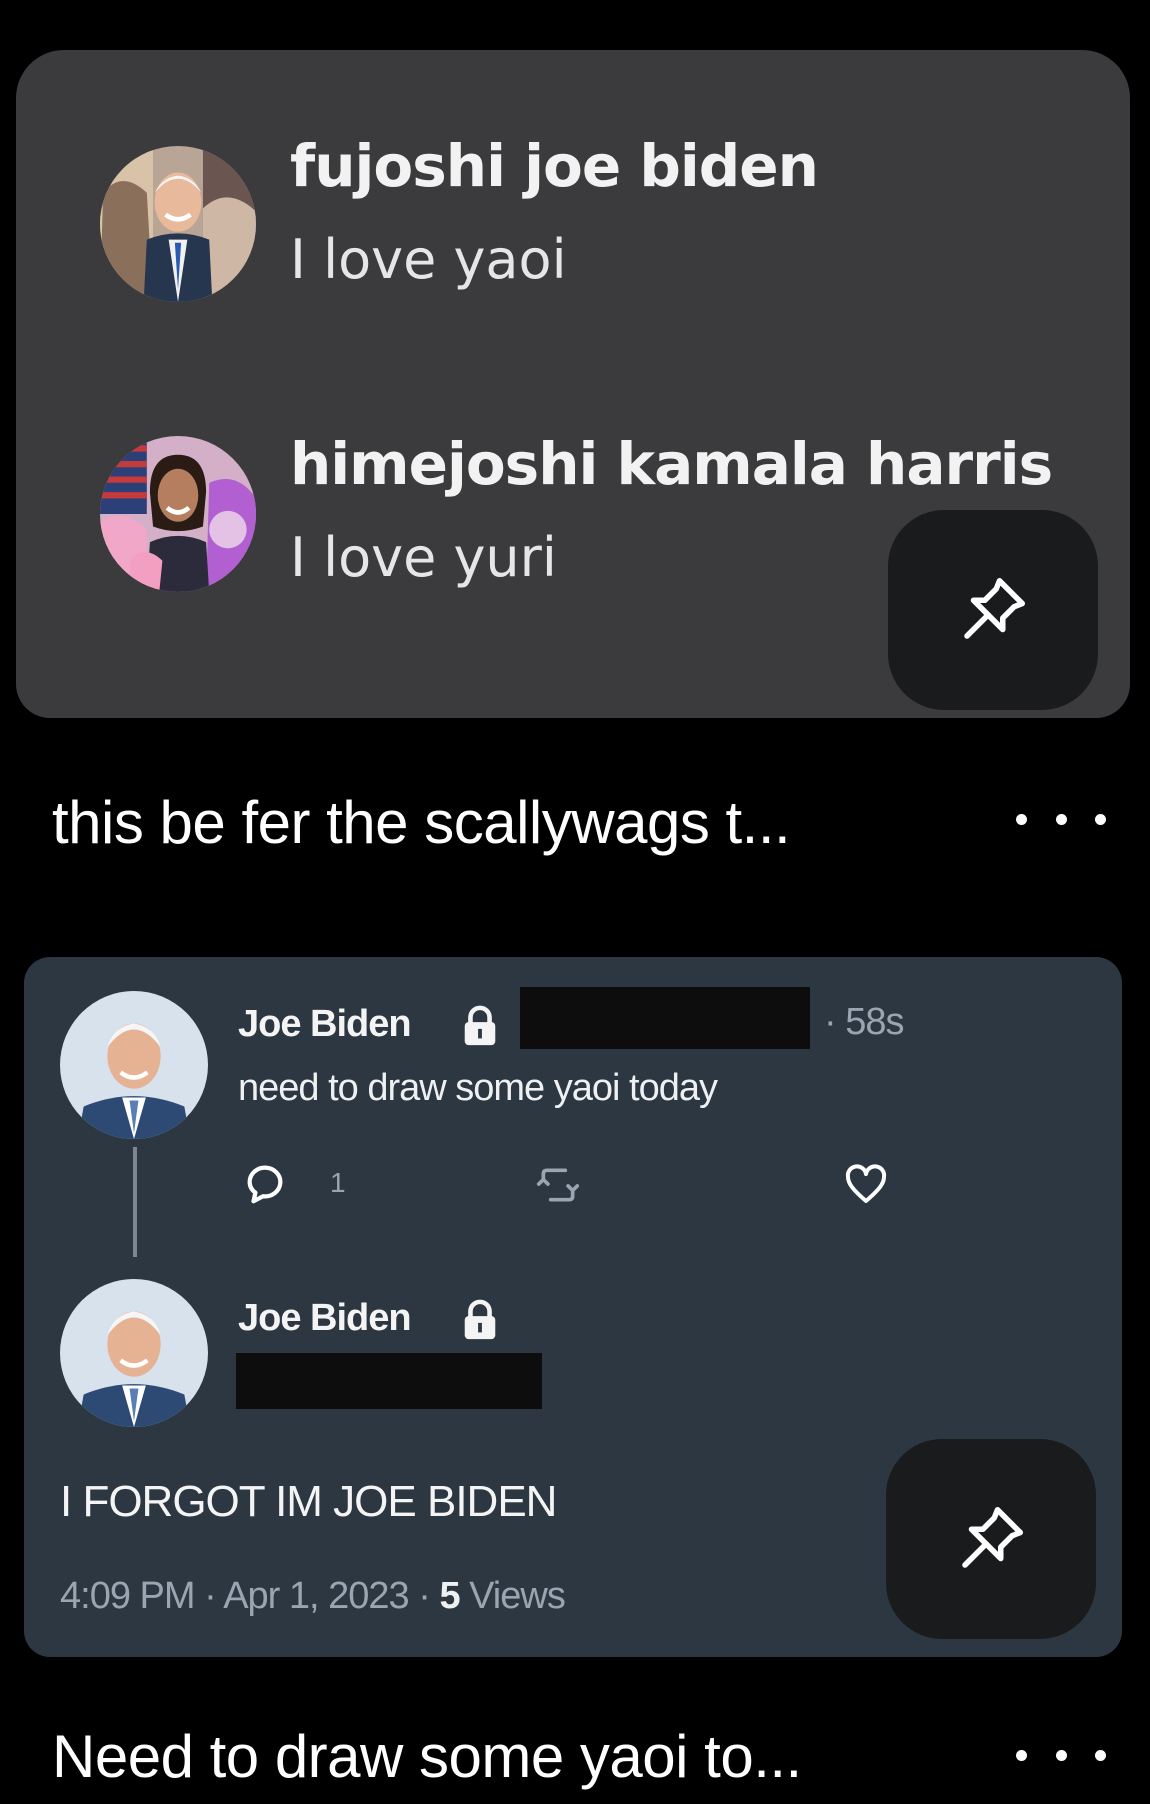 This screenshot has height=1804, width=1150. What do you see at coordinates (423, 557) in the screenshot?
I see `chat-status: I love yuri` at bounding box center [423, 557].